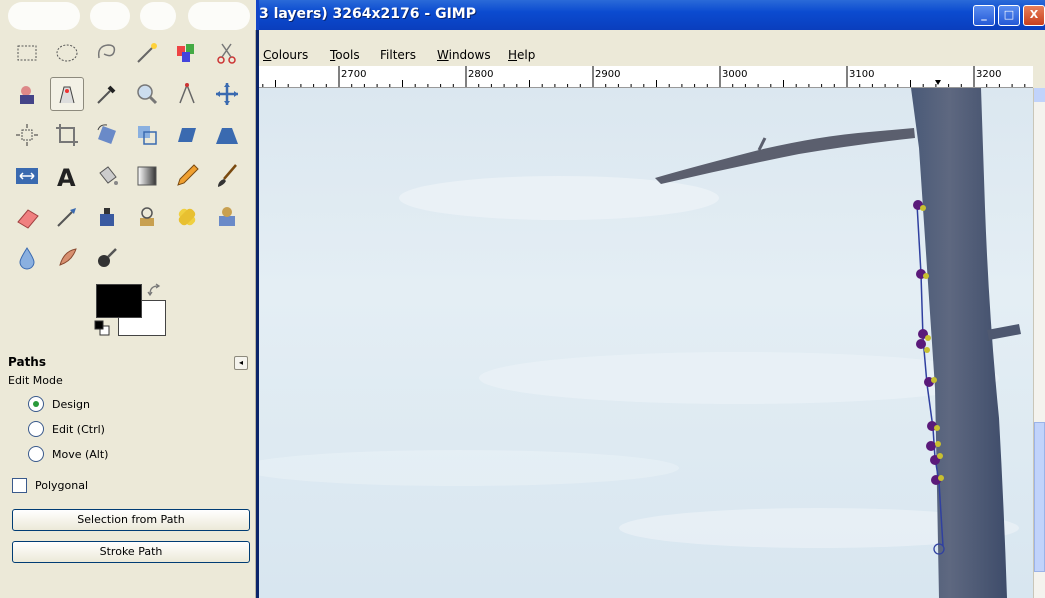 The height and width of the screenshot is (598, 1045). I want to click on ellipse-select-icon, so click(67, 53).